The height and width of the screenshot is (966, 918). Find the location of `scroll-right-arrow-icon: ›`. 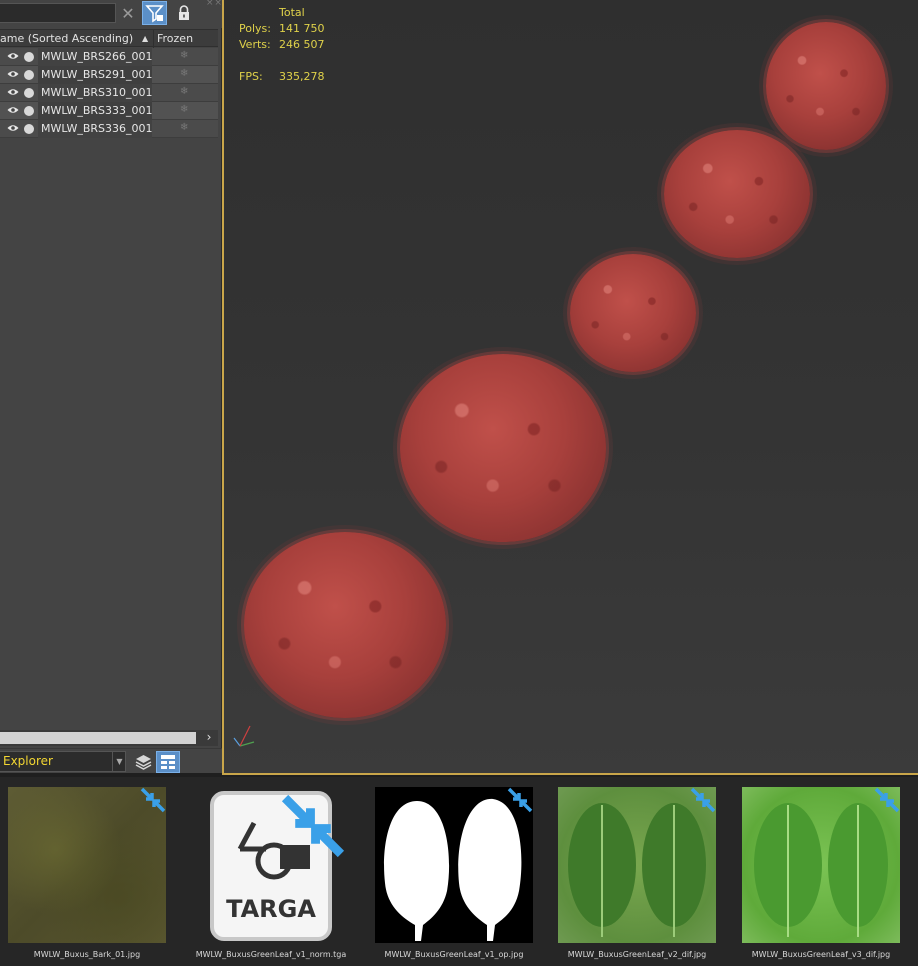

scroll-right-arrow-icon: › is located at coordinates (209, 738).